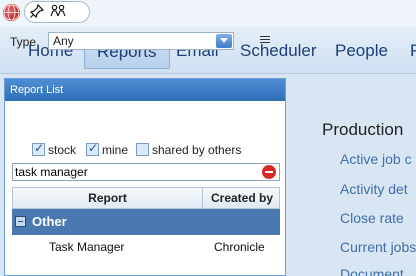  Describe the element at coordinates (197, 150) in the screenshot. I see `shared-by-others-label: shared by others` at that location.